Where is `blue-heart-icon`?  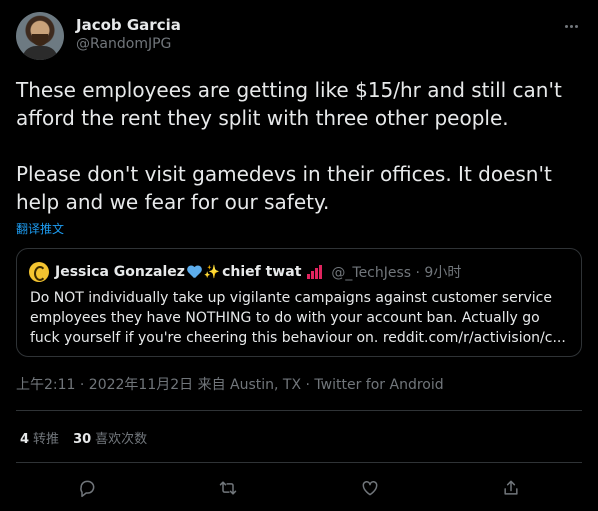 blue-heart-icon is located at coordinates (194, 272).